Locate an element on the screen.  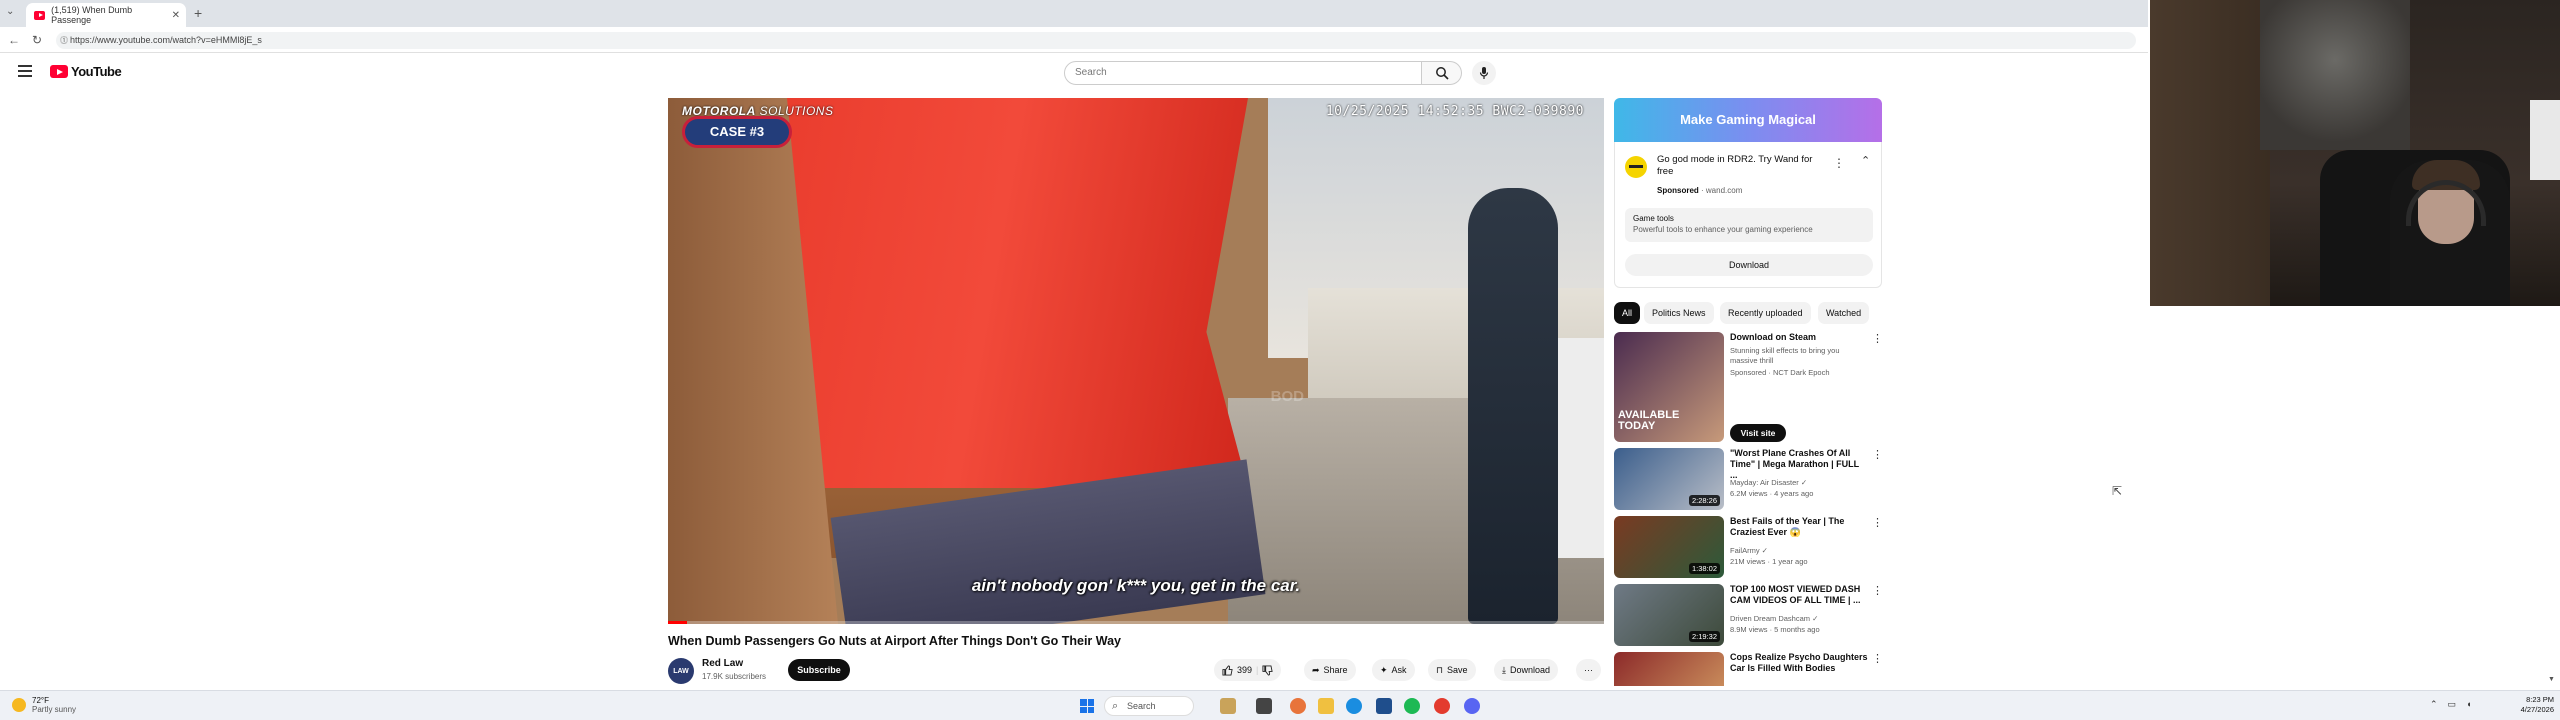
weather-widget: 72°F Partly sunny is located at coordinates (44, 705).